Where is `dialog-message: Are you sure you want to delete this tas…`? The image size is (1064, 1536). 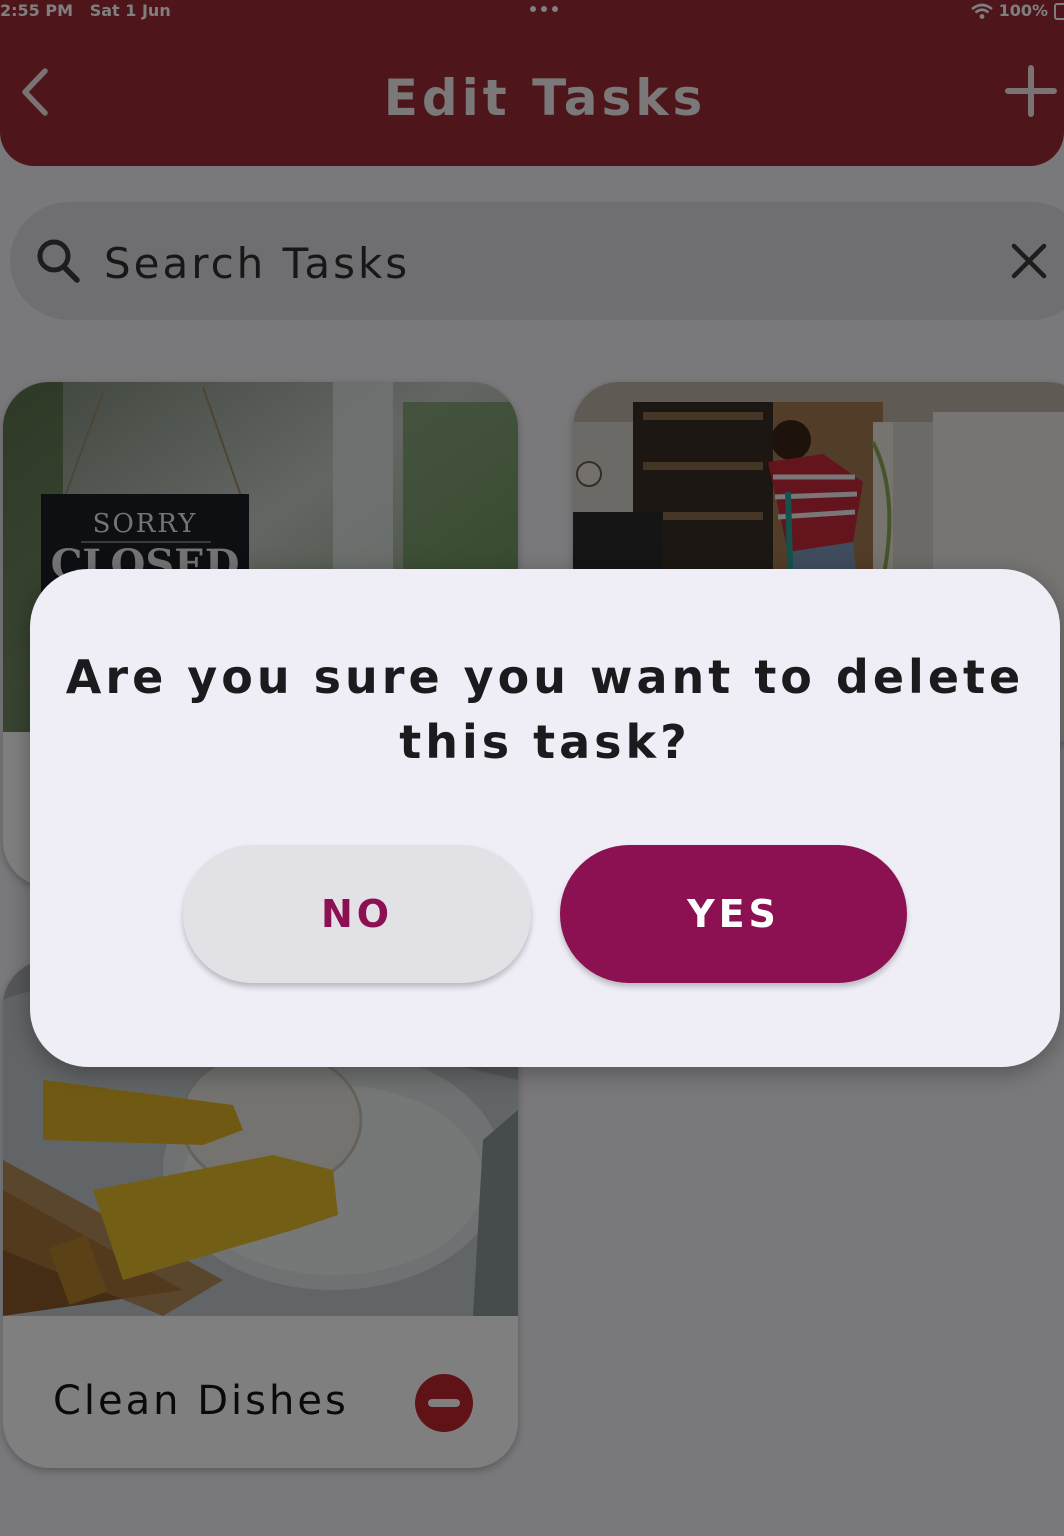
dialog-message: Are you sure you want to delete this tas… is located at coordinates (545, 709).